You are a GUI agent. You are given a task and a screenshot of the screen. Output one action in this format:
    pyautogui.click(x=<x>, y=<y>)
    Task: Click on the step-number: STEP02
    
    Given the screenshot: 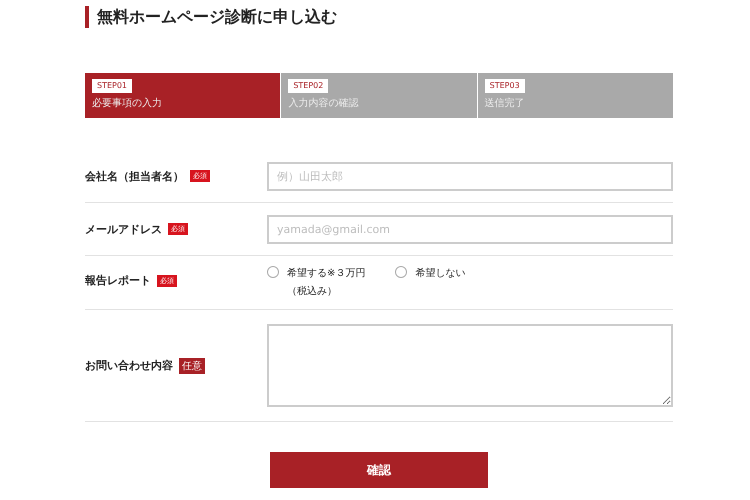 What is the action you would take?
    pyautogui.click(x=308, y=86)
    